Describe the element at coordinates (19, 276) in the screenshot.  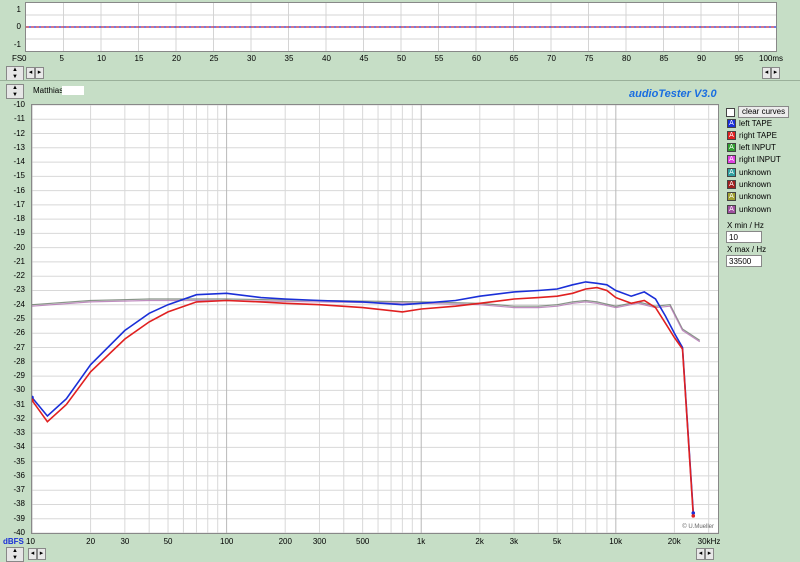
I see `y-axis-label: -22` at that location.